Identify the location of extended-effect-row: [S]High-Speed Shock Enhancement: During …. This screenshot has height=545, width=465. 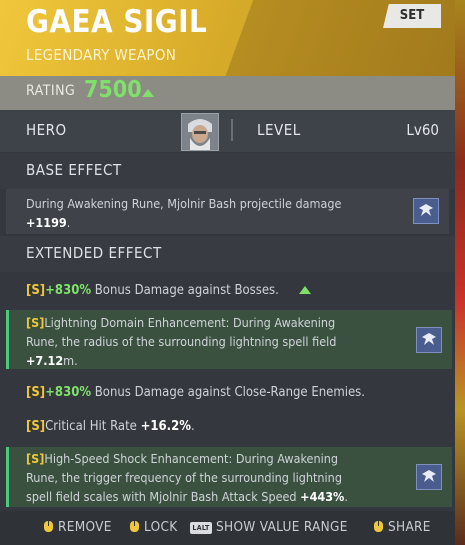
(229, 477).